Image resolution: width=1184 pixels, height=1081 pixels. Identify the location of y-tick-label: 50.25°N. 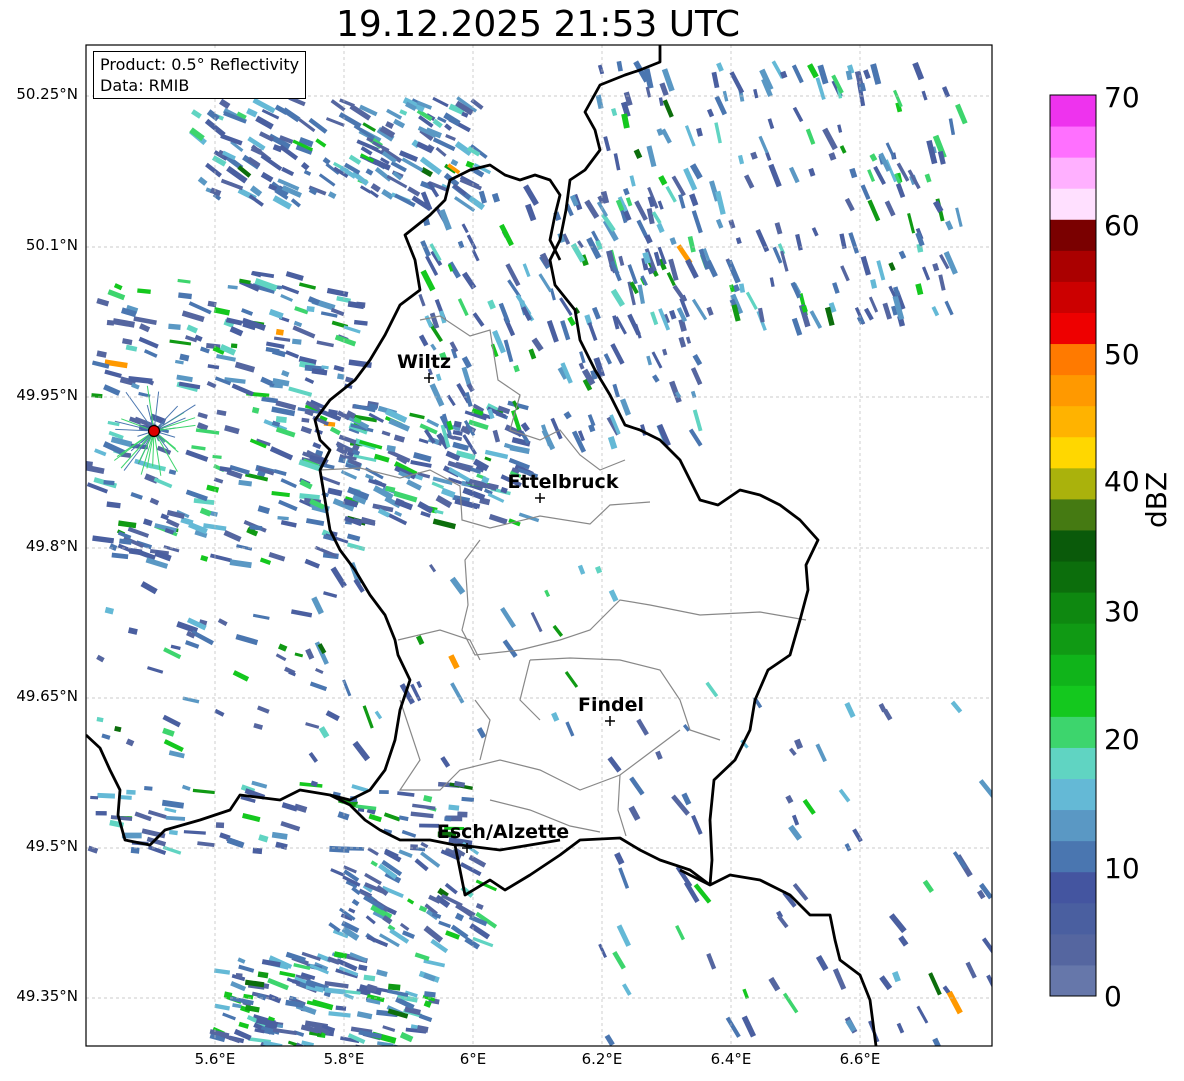
(47, 94).